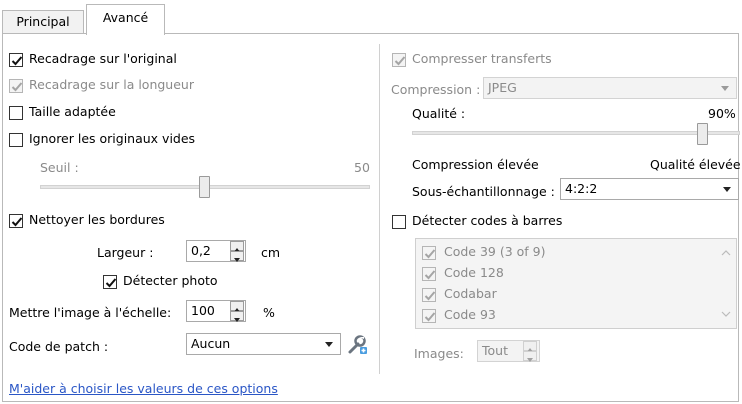  What do you see at coordinates (726, 253) in the screenshot?
I see `scroll-up-icon` at bounding box center [726, 253].